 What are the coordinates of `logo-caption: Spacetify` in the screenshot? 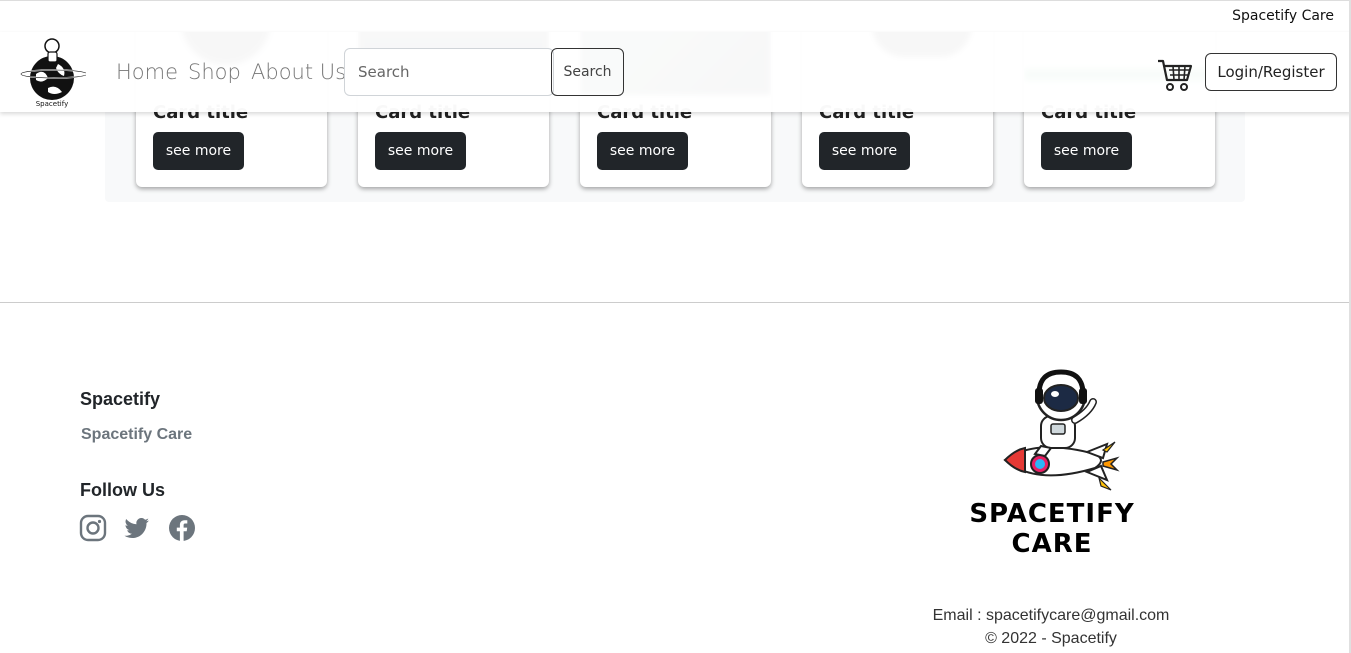 It's located at (52, 104).